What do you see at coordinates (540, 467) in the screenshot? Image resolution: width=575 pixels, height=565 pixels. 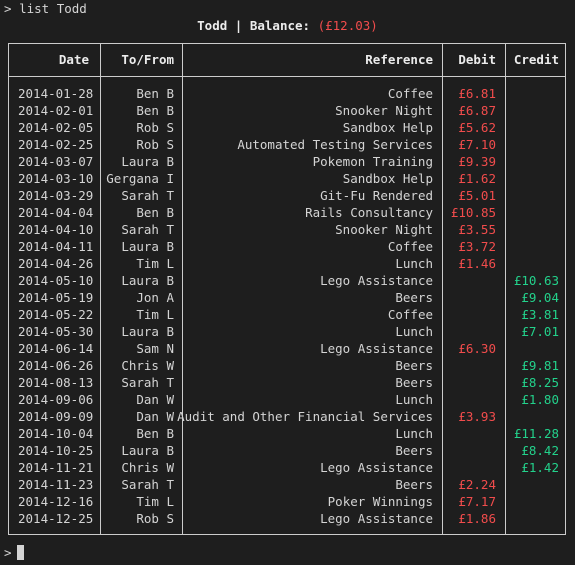 I see `cell-credit: £1.42` at bounding box center [540, 467].